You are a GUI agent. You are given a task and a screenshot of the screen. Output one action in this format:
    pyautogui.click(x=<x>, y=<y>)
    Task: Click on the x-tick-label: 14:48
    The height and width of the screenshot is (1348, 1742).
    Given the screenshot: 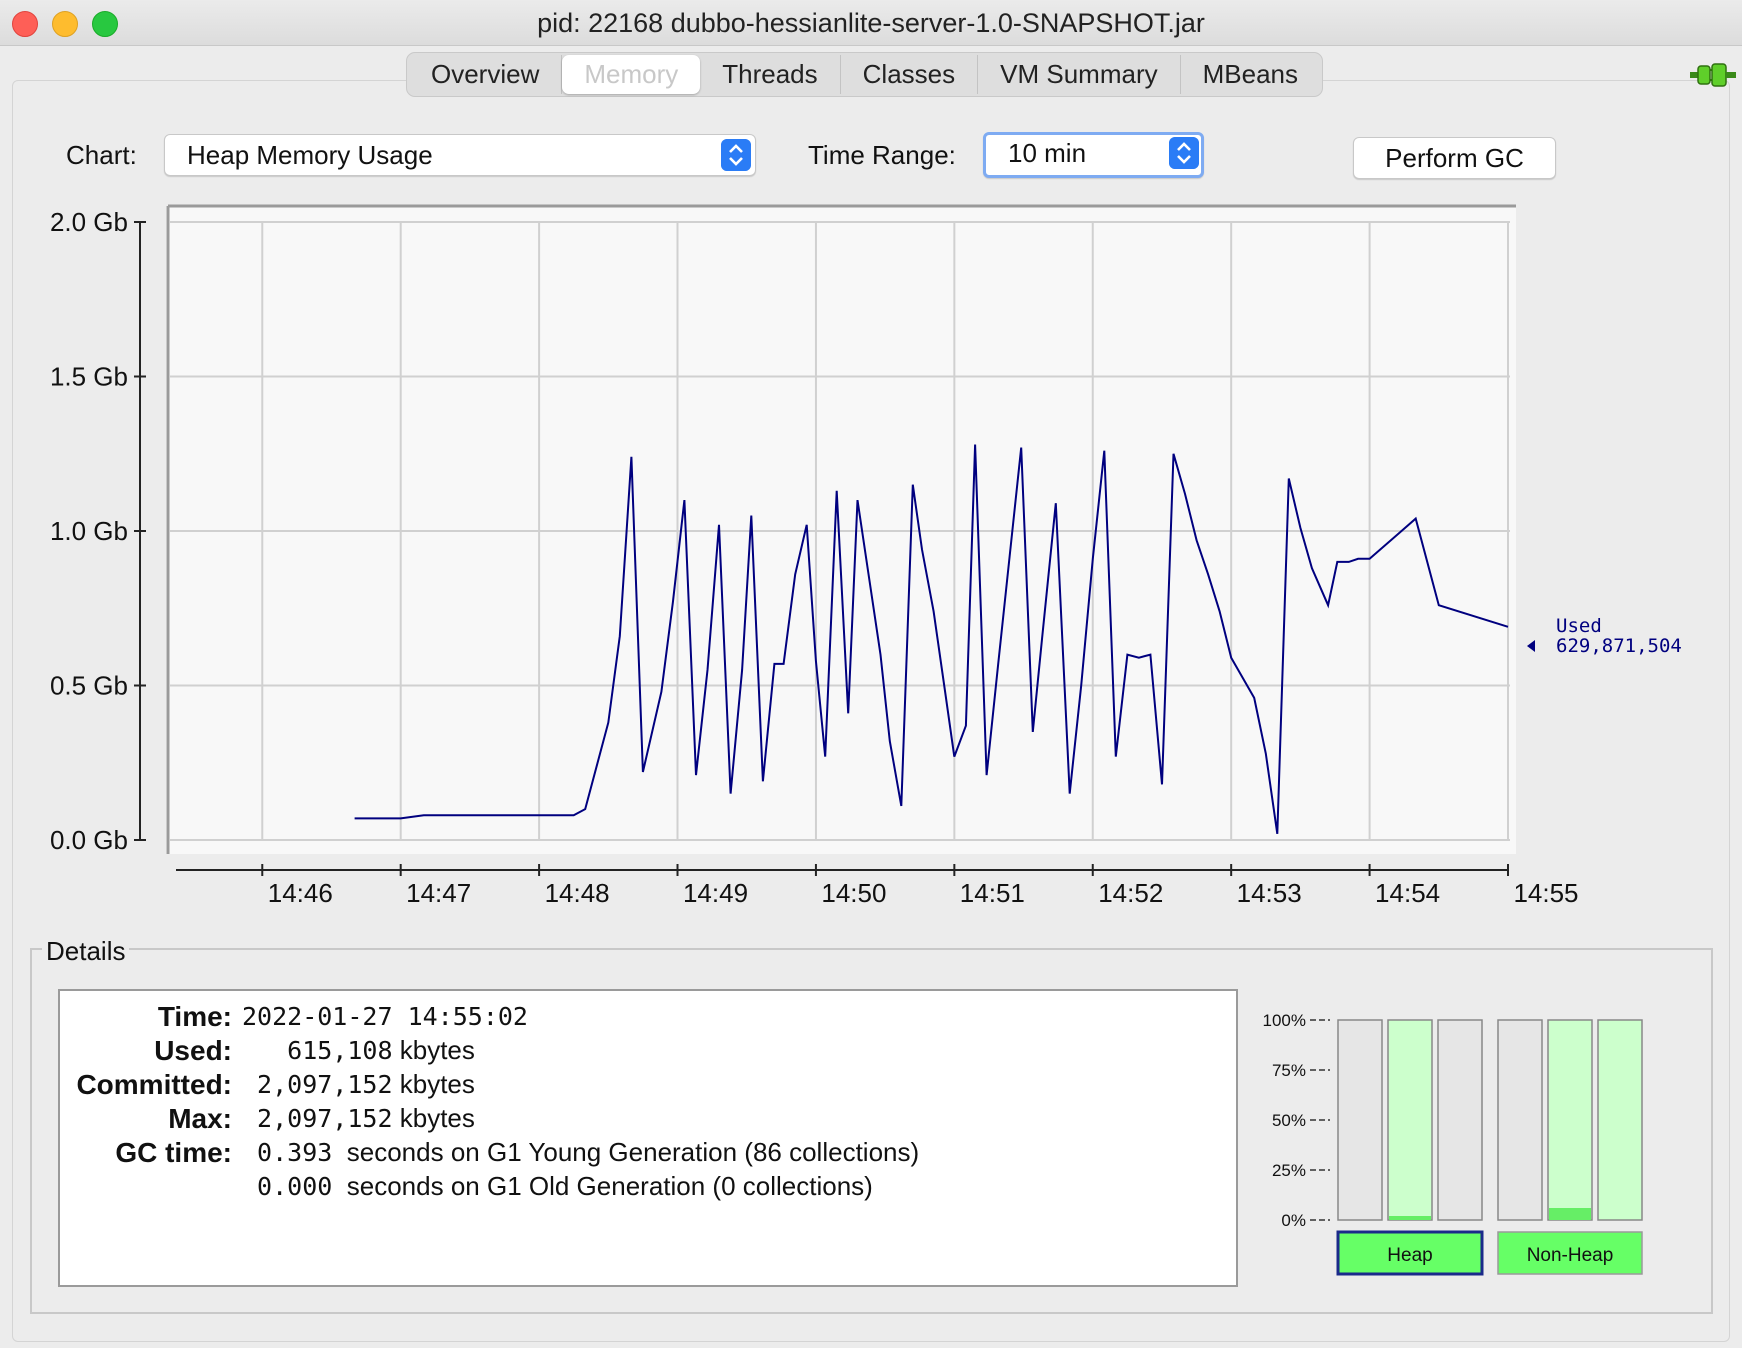 What is the action you would take?
    pyautogui.click(x=577, y=893)
    